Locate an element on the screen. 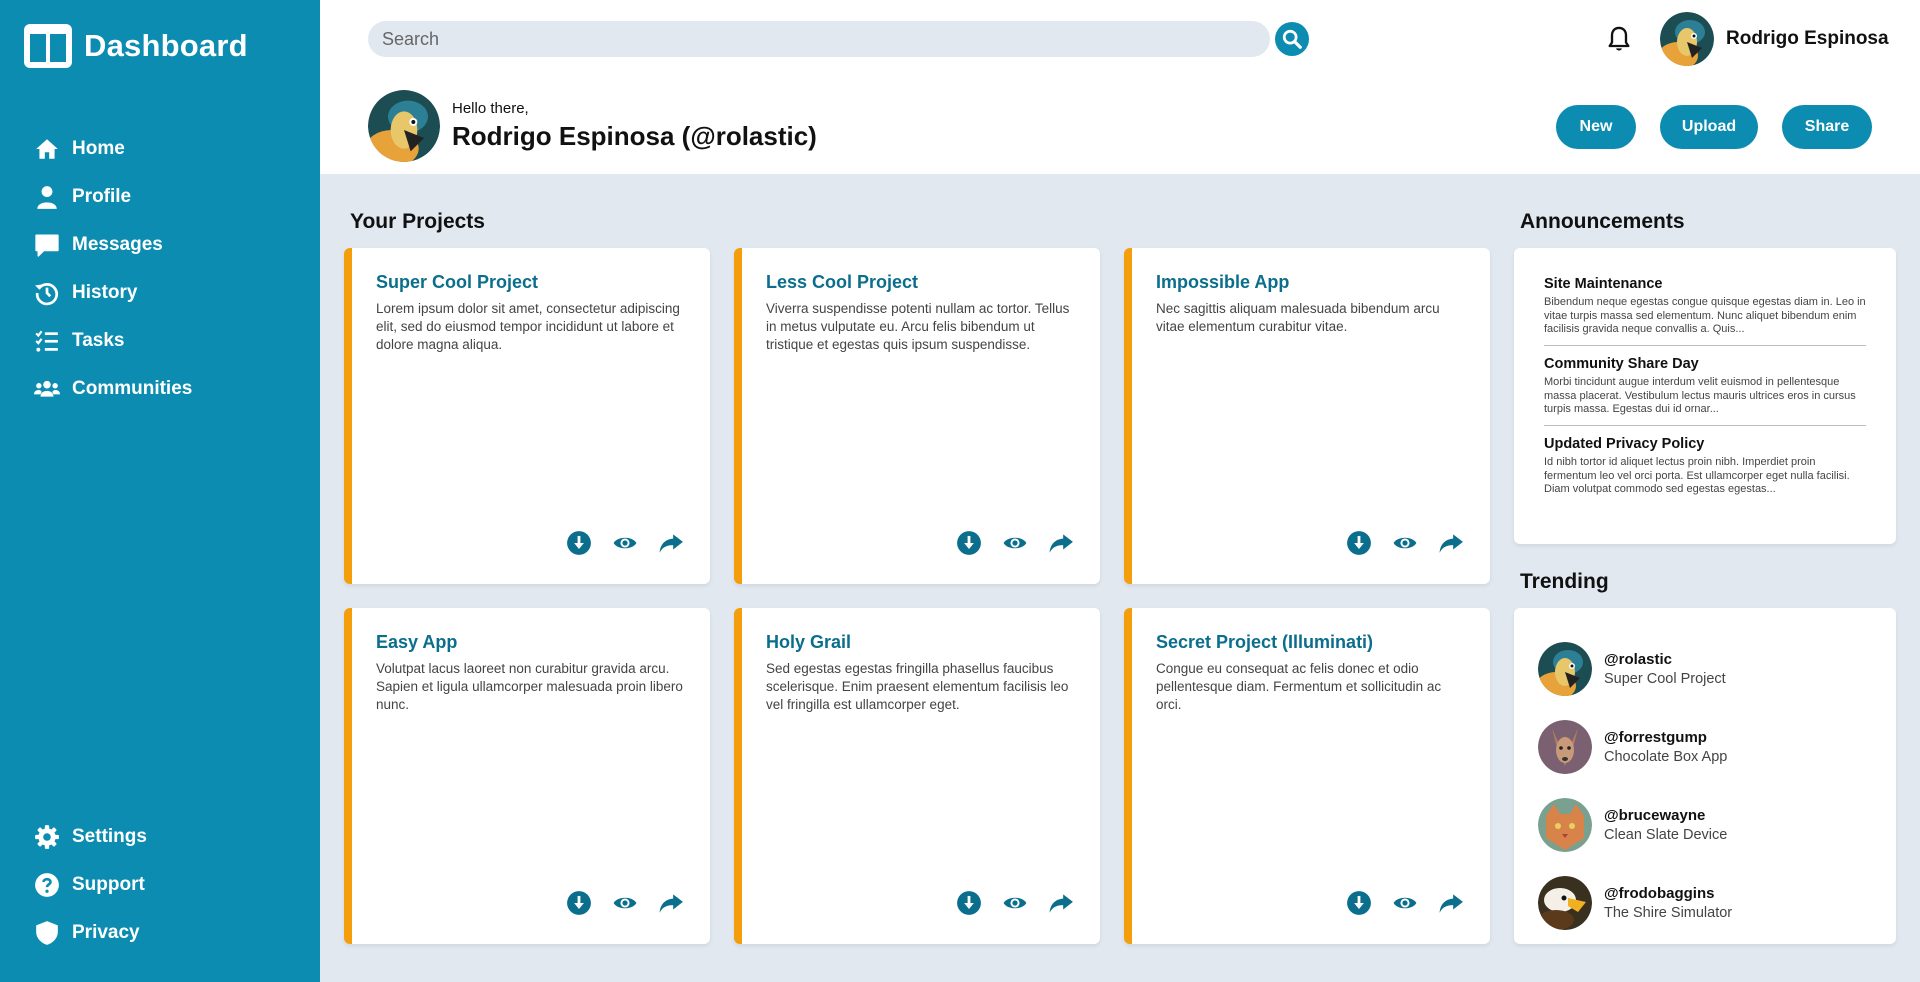 This screenshot has height=982, width=1920. user-menu: Rodrigo Espinosa is located at coordinates (1774, 39).